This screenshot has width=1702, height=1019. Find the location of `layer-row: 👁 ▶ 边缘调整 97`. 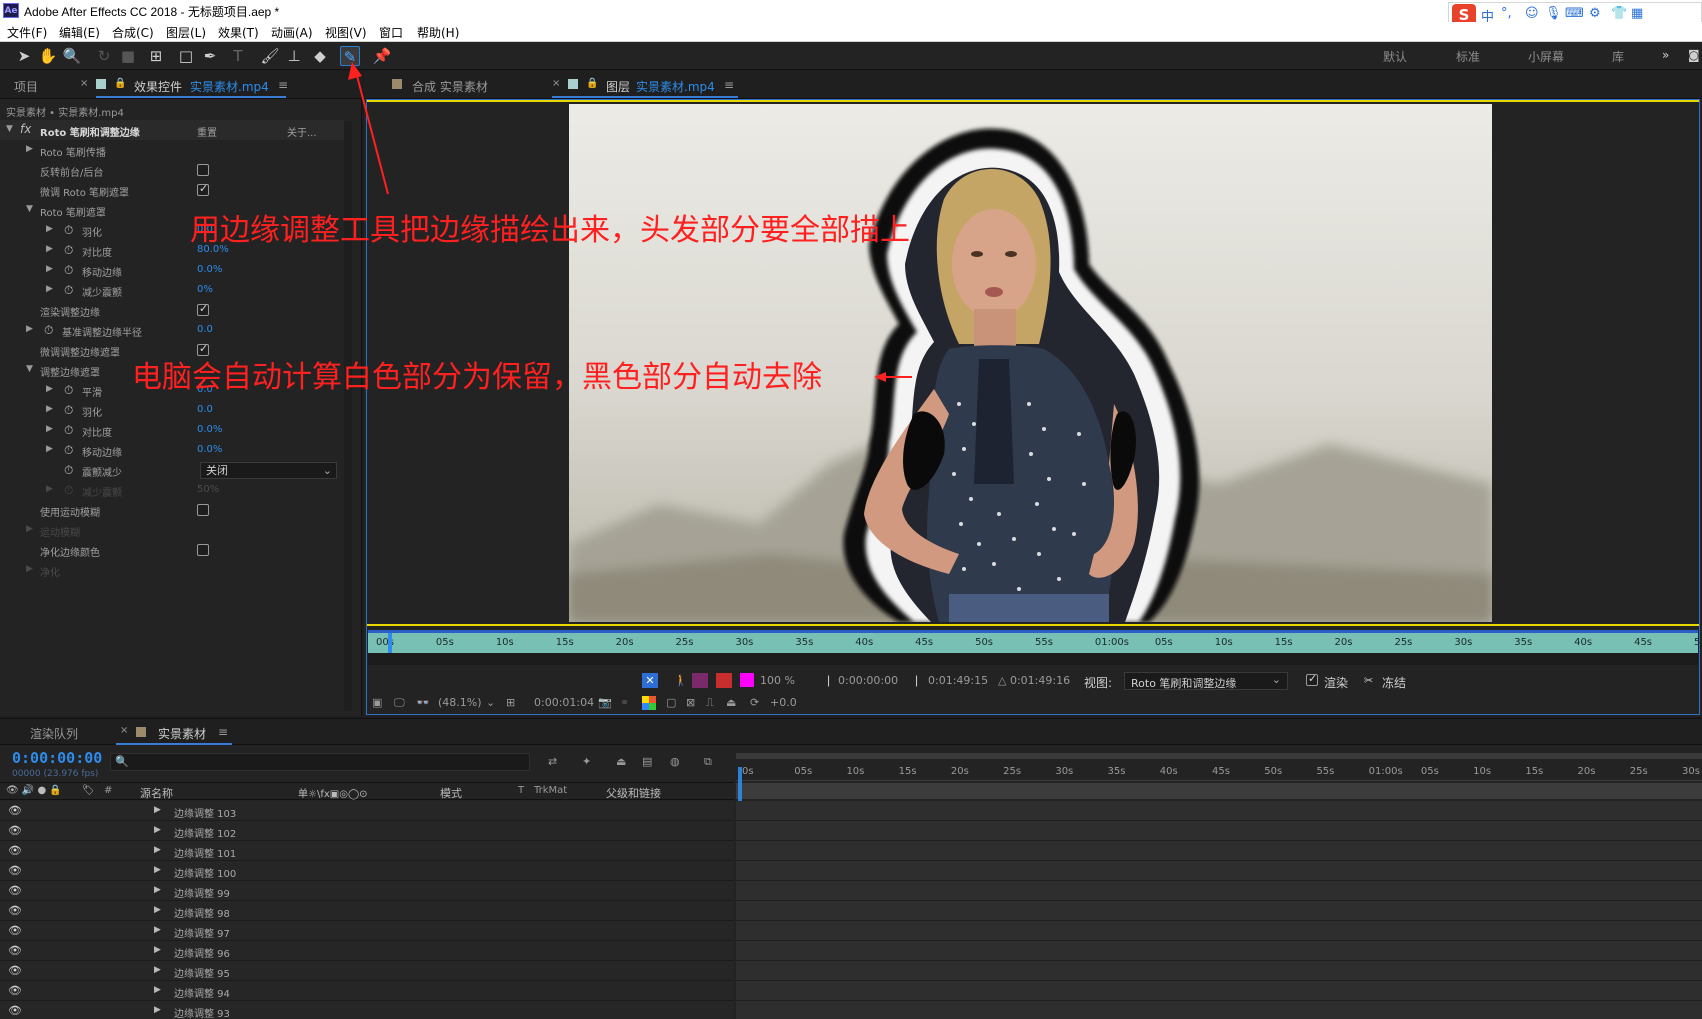

layer-row: 👁 ▶ 边缘调整 97 is located at coordinates (367, 931).